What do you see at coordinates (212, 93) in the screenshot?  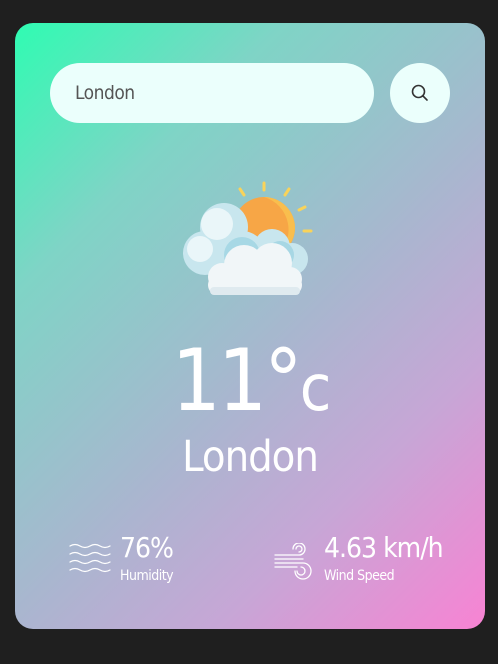 I see `search-input` at bounding box center [212, 93].